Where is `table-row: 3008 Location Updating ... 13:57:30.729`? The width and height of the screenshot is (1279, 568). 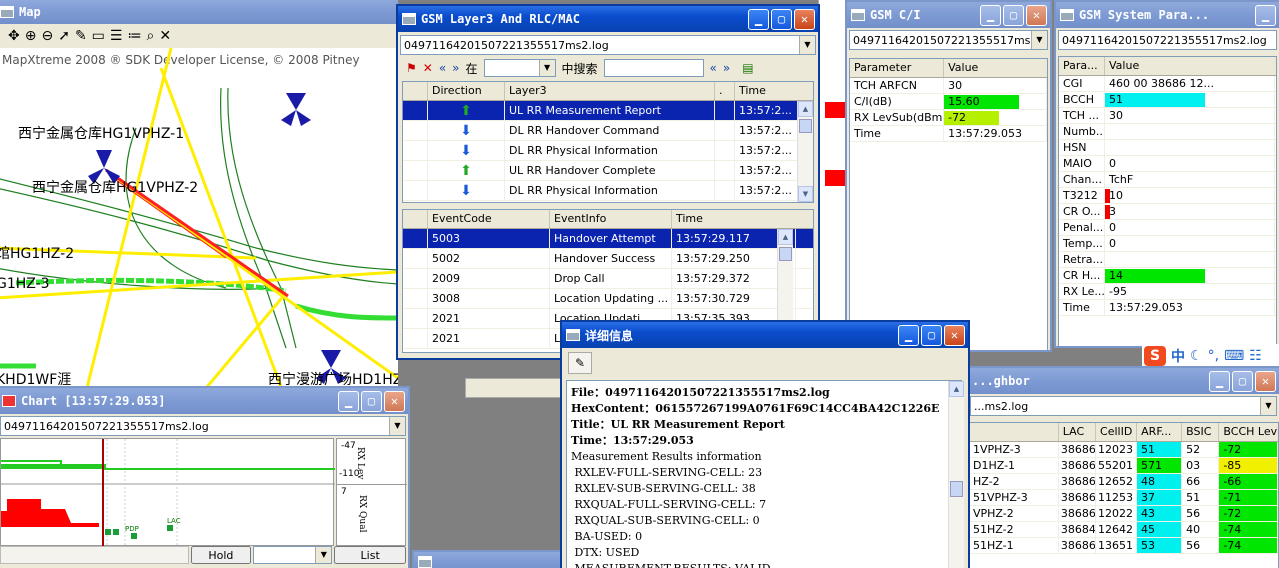 table-row: 3008 Location Updating ... 13:57:30.729 is located at coordinates (608, 299).